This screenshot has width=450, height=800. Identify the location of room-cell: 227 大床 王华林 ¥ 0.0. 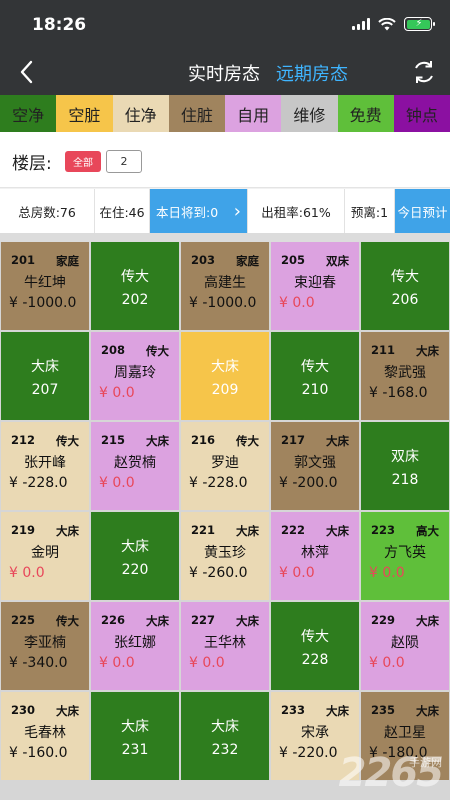
(225, 646).